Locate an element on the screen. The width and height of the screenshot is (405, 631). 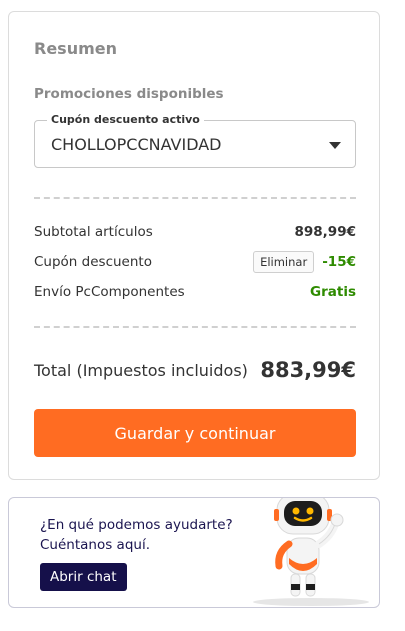
chevron-down-icon is located at coordinates (335, 145).